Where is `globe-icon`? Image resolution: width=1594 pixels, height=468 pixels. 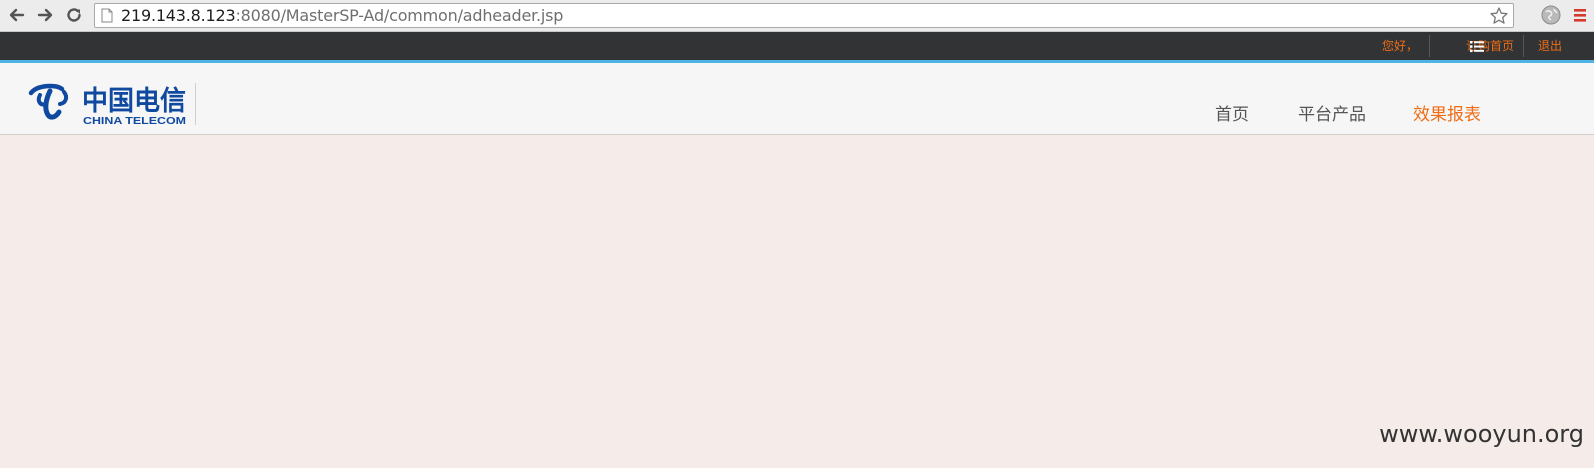 globe-icon is located at coordinates (1551, 15).